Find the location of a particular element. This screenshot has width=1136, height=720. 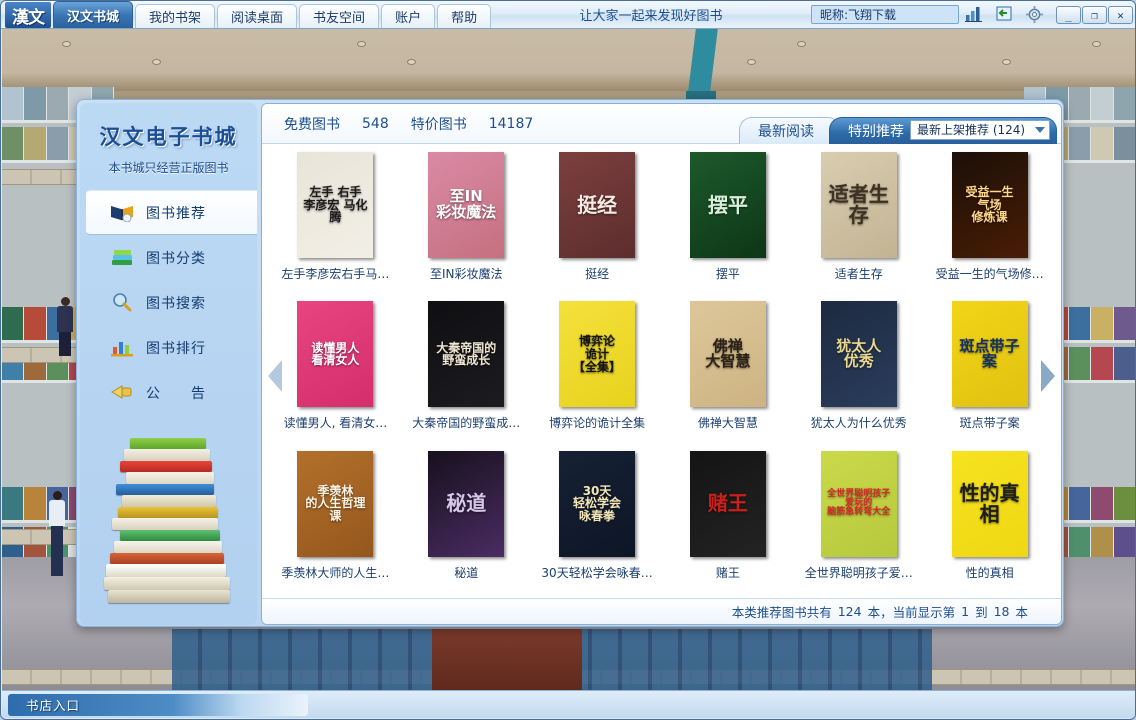

book-cell: 挺经 挺经 is located at coordinates (597, 222).